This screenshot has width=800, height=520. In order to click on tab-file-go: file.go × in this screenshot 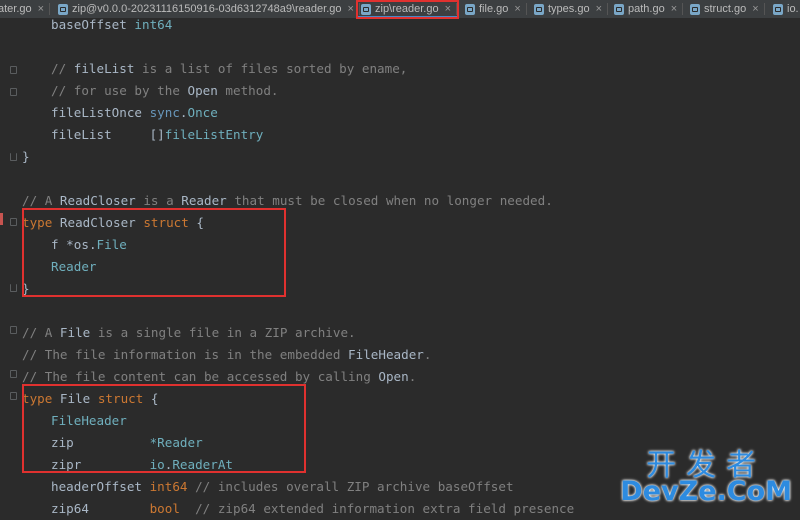, I will do `click(496, 9)`.